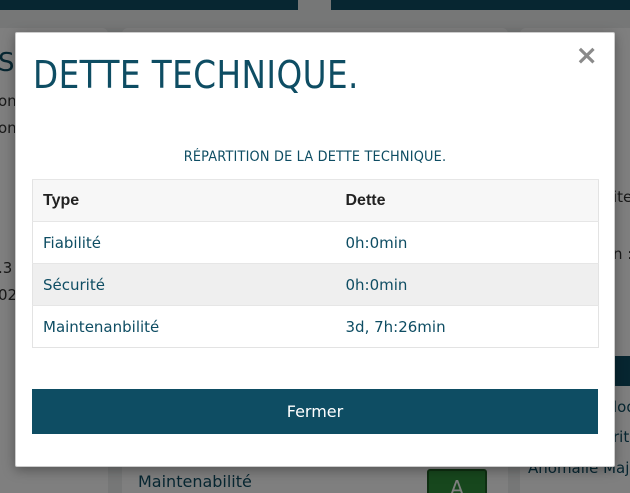 The height and width of the screenshot is (493, 630). Describe the element at coordinates (467, 326) in the screenshot. I see `debt-value-cell: 3d, 7h:26min` at that location.